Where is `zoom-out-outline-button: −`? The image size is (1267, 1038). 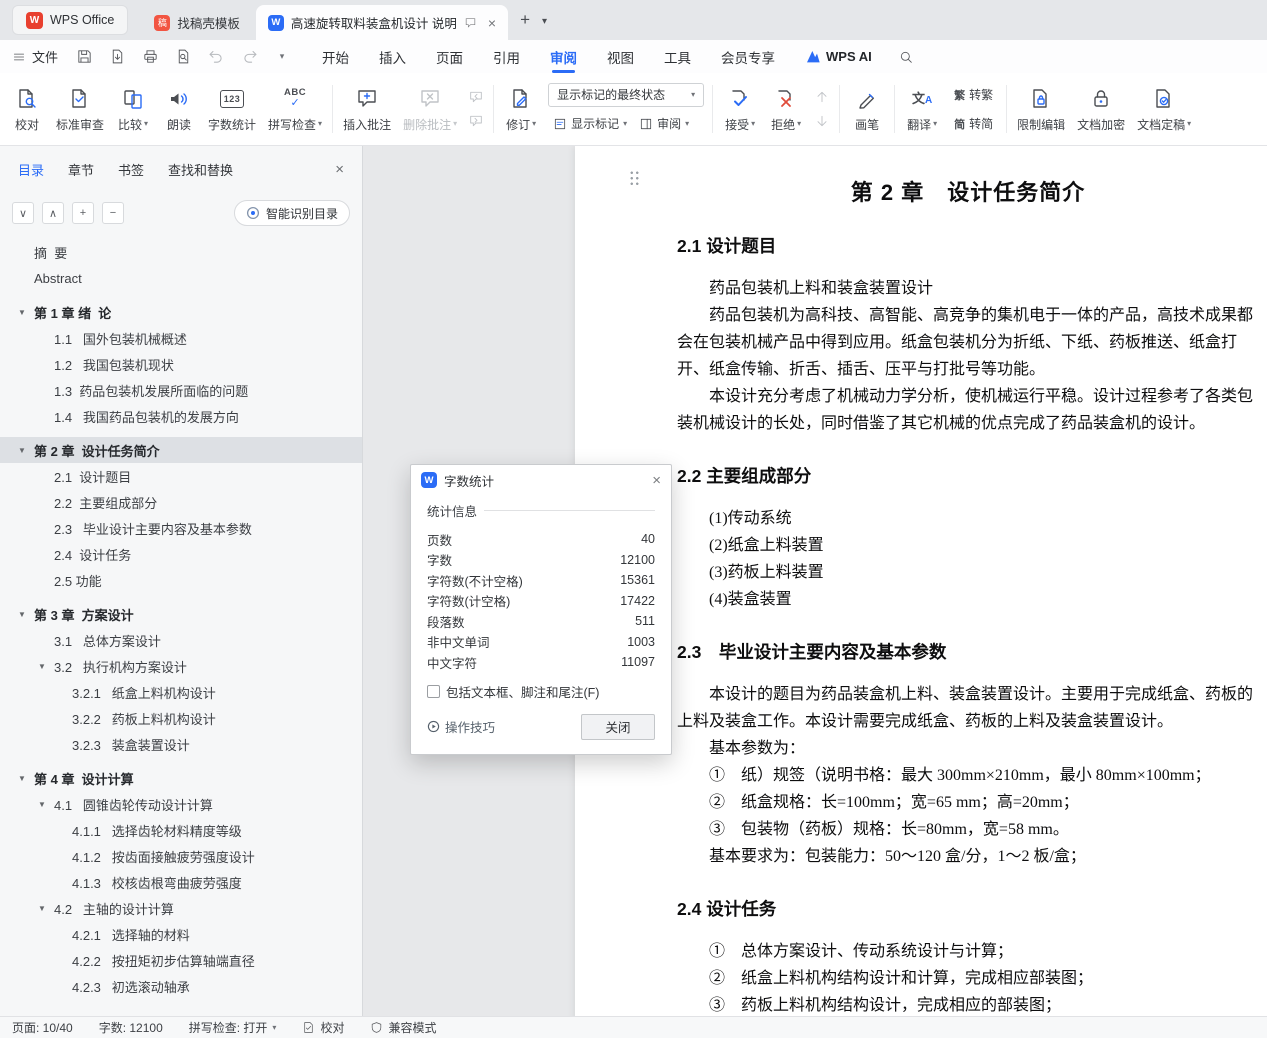
zoom-out-outline-button: − is located at coordinates (113, 213).